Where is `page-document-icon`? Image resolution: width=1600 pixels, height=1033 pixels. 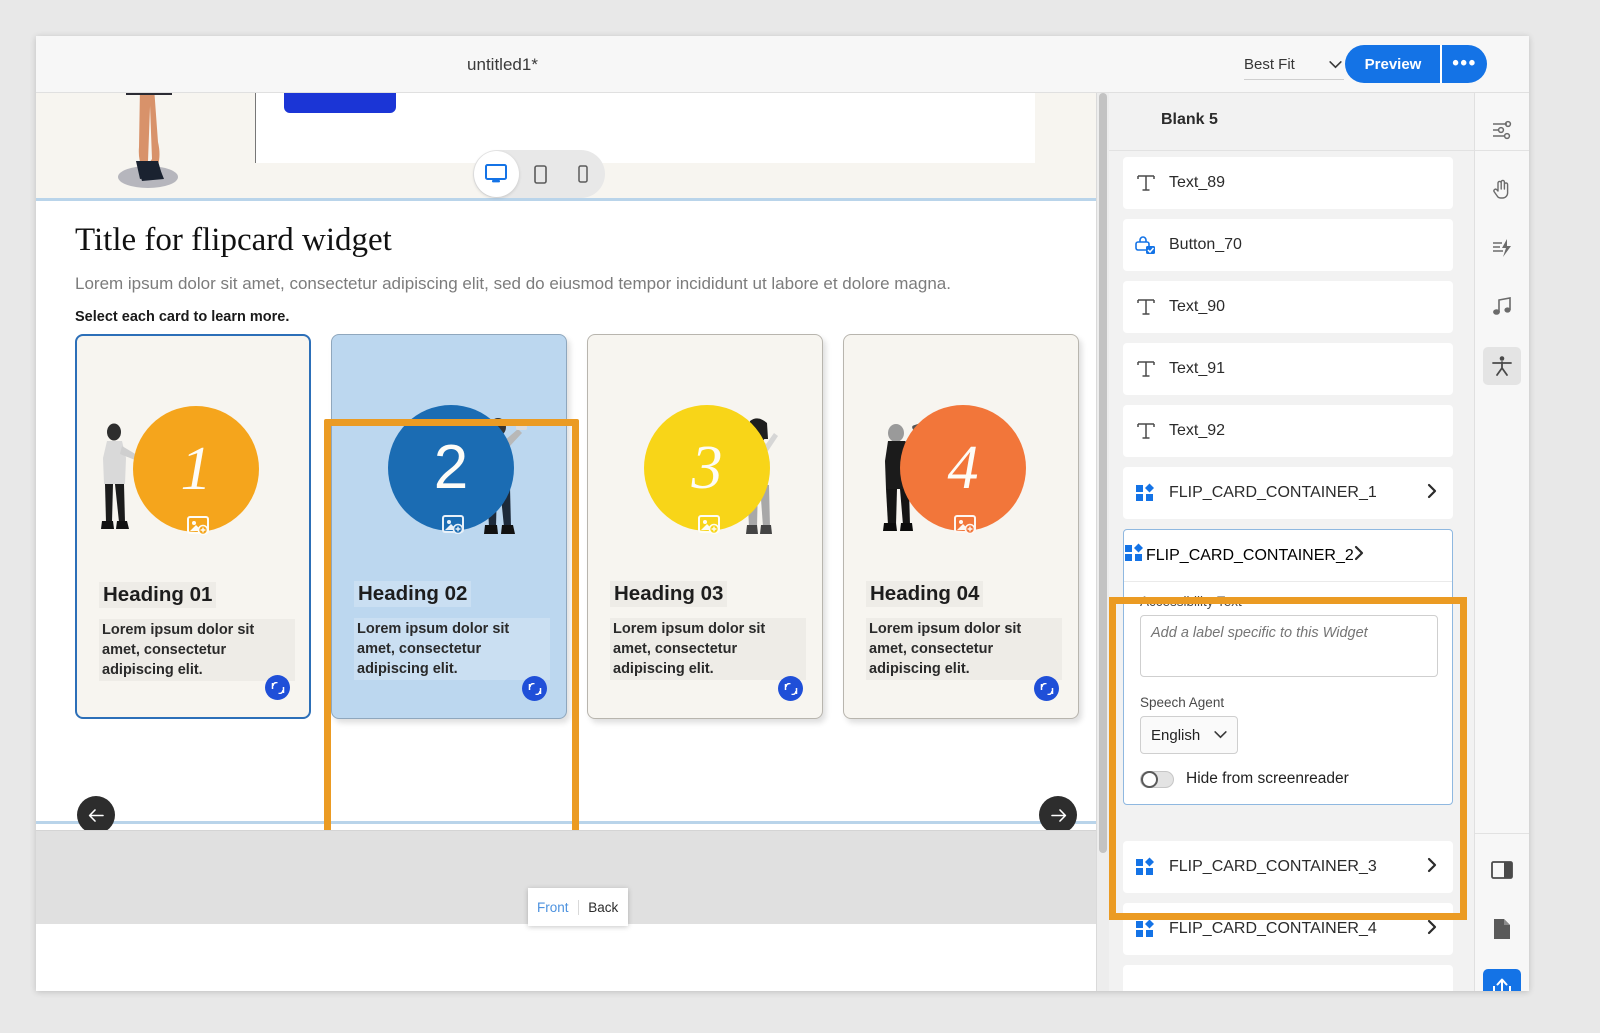
page-document-icon is located at coordinates (1502, 929).